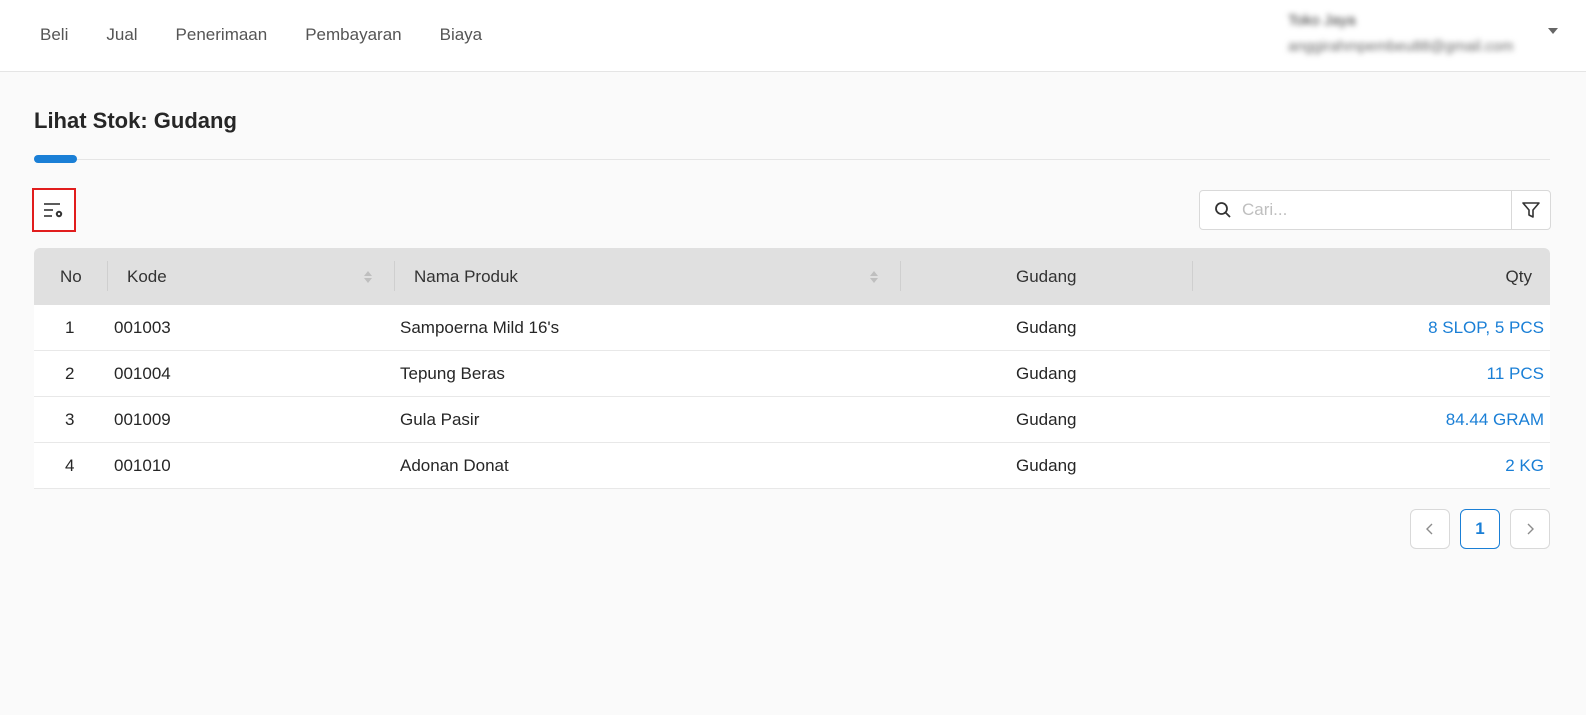 This screenshot has height=715, width=1586. Describe the element at coordinates (792, 374) in the screenshot. I see `table-row: 2 001004 Tepung Beras Gudang 11 PCS` at that location.